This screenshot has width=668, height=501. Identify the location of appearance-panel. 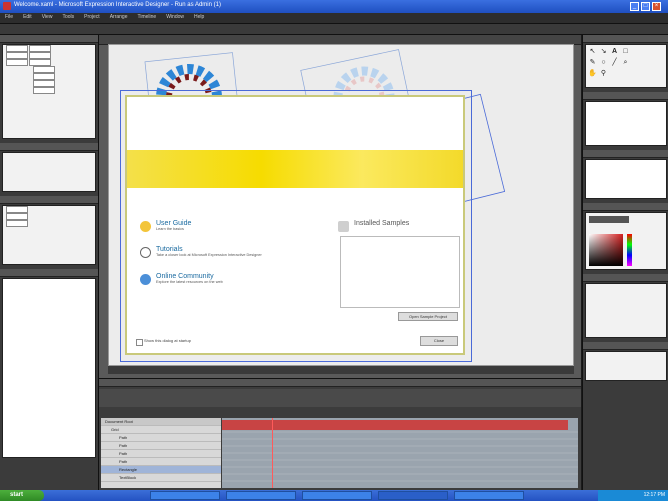
(49, 91).